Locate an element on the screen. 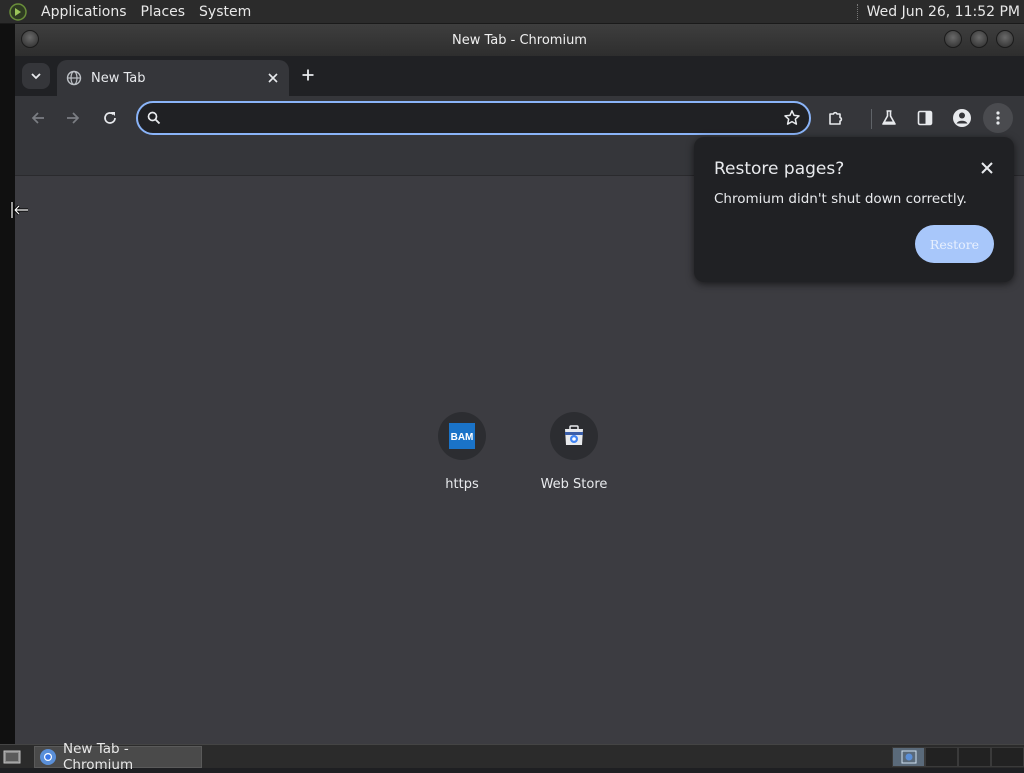 This screenshot has height=773, width=1024. reload-button is located at coordinates (110, 118).